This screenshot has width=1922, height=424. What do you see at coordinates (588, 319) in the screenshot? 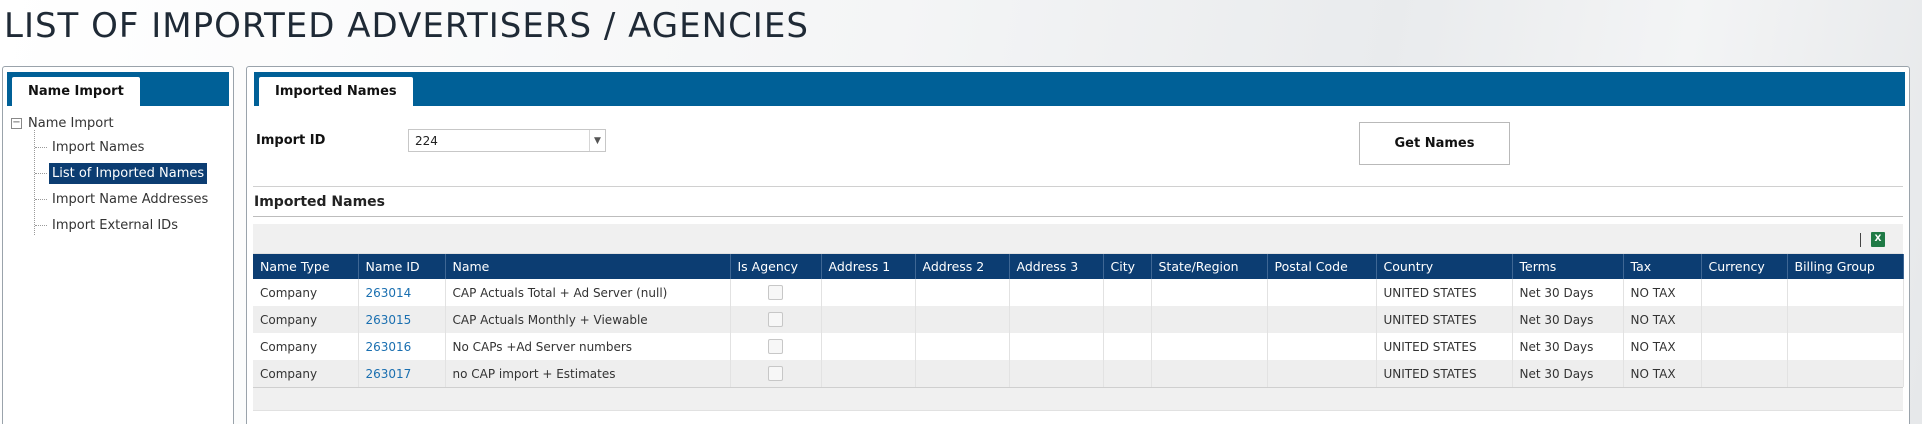
I see `cell-name: CAP Actuals Monthly + Viewable` at bounding box center [588, 319].